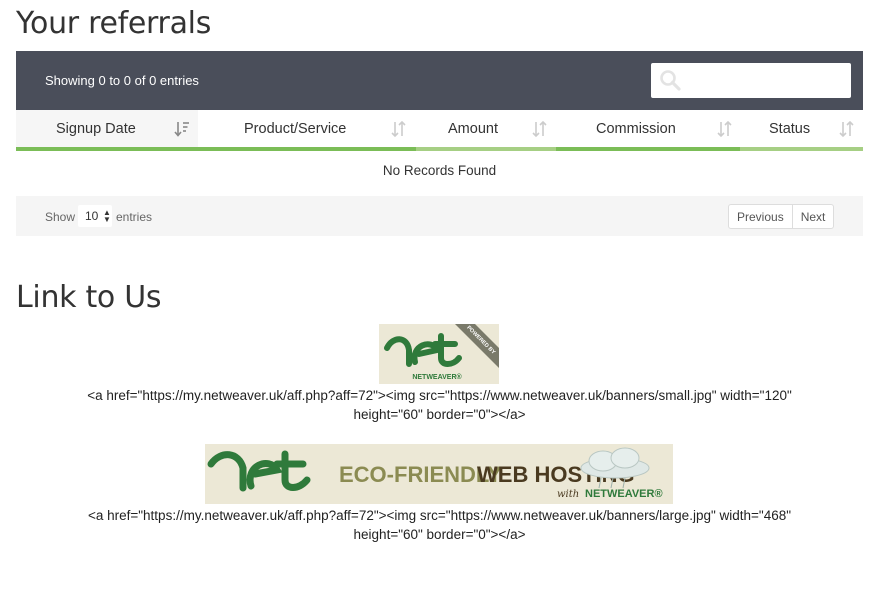 This screenshot has height=602, width=878. What do you see at coordinates (812, 216) in the screenshot?
I see `next-page-button: Next` at bounding box center [812, 216].